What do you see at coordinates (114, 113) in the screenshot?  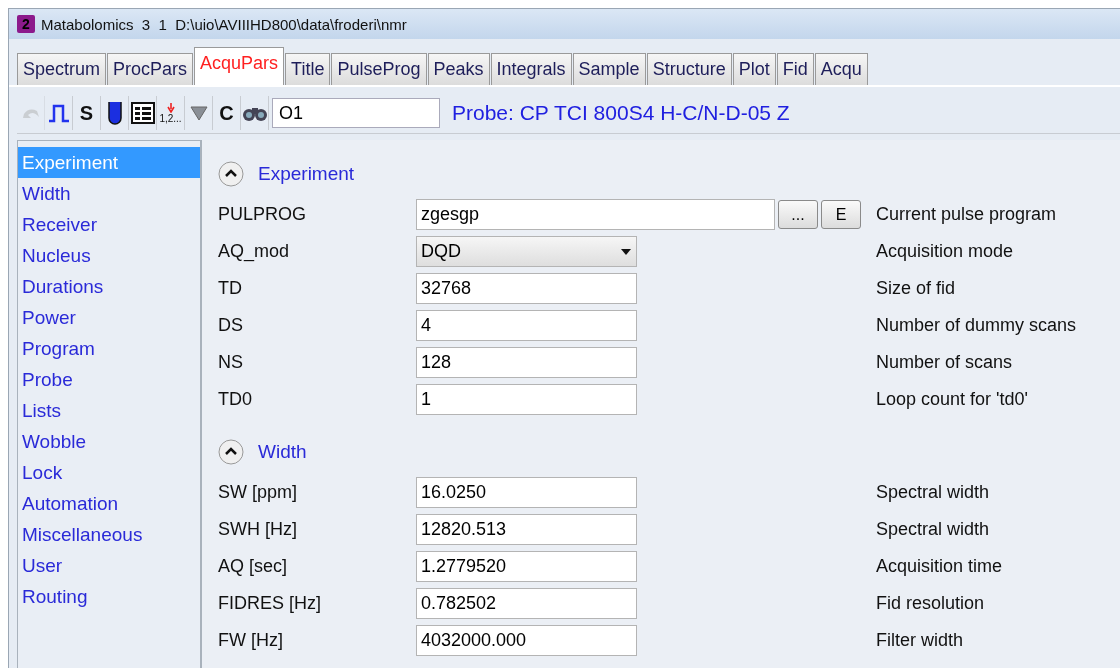 I see `tube-icon` at bounding box center [114, 113].